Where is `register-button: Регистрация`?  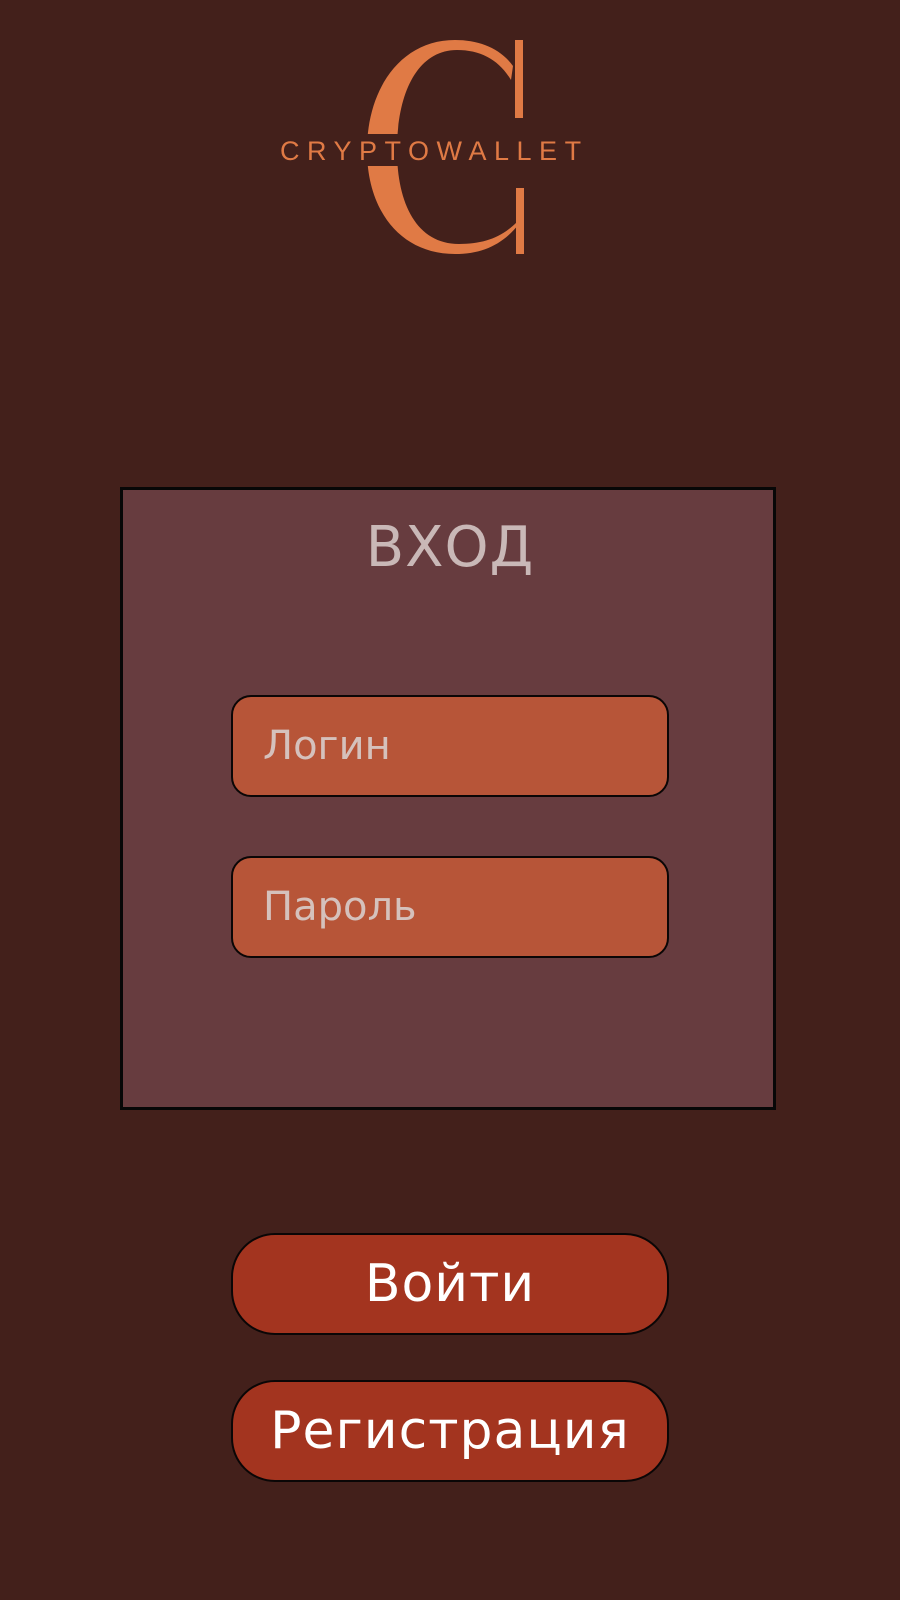
register-button: Регистрация is located at coordinates (450, 1431).